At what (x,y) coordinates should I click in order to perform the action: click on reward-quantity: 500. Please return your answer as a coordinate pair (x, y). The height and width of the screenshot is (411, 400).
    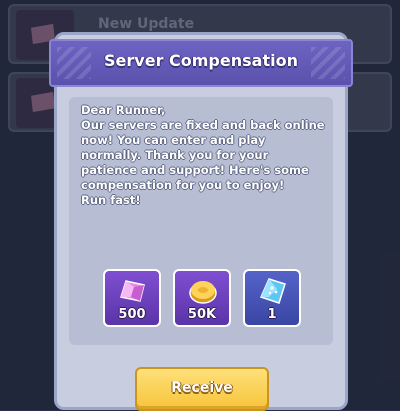
    Looking at the image, I should click on (132, 314).